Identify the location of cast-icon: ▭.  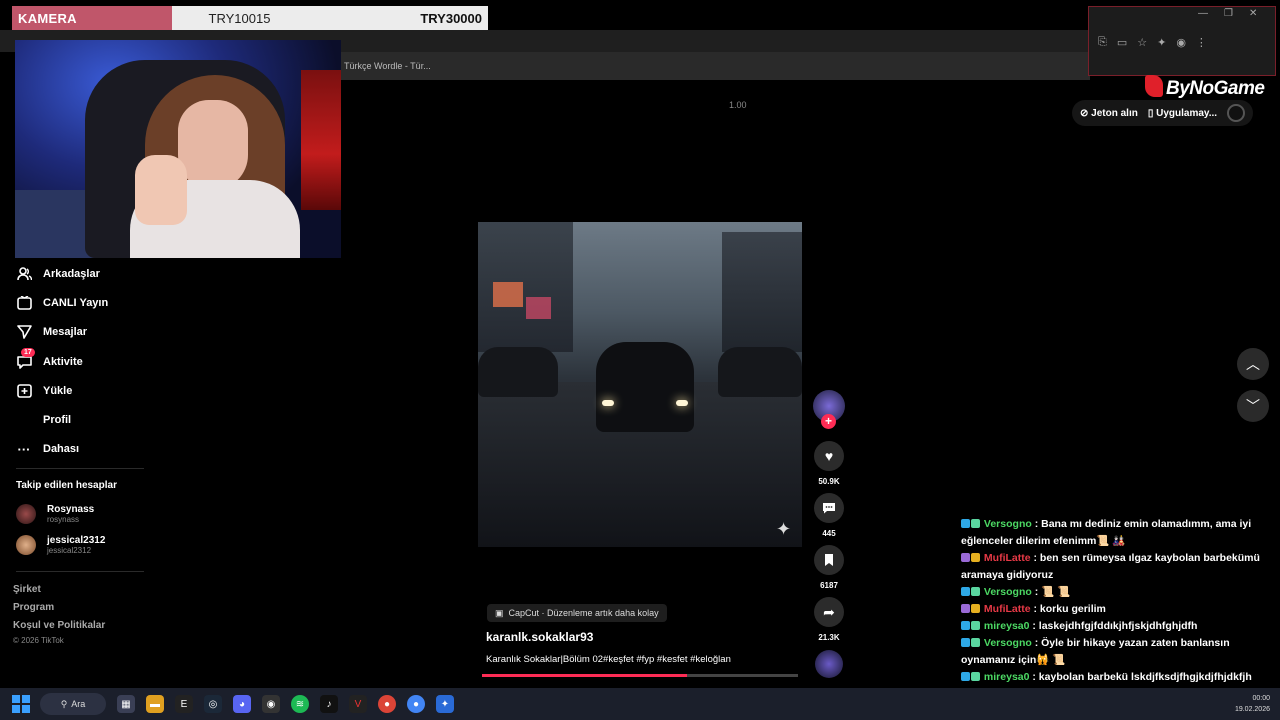
(1122, 42).